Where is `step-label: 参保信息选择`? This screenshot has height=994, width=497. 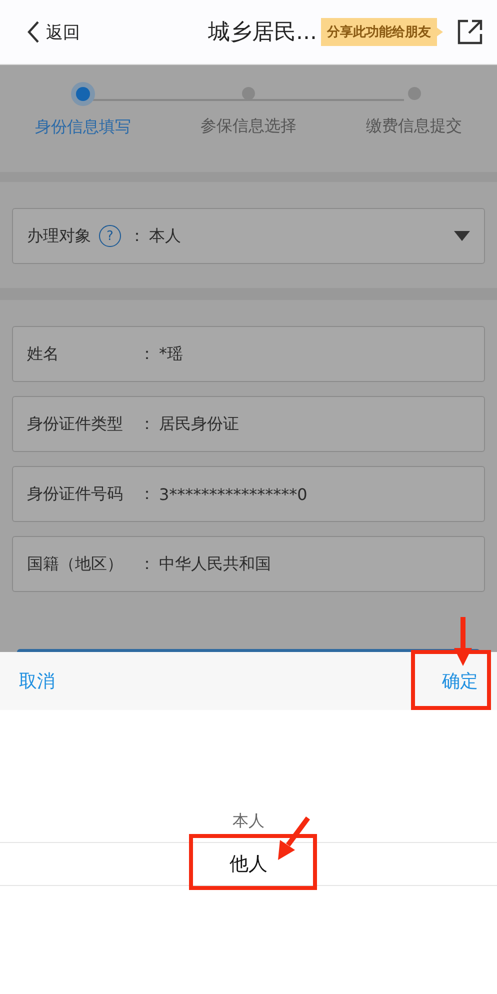 step-label: 参保信息选择 is located at coordinates (248, 126).